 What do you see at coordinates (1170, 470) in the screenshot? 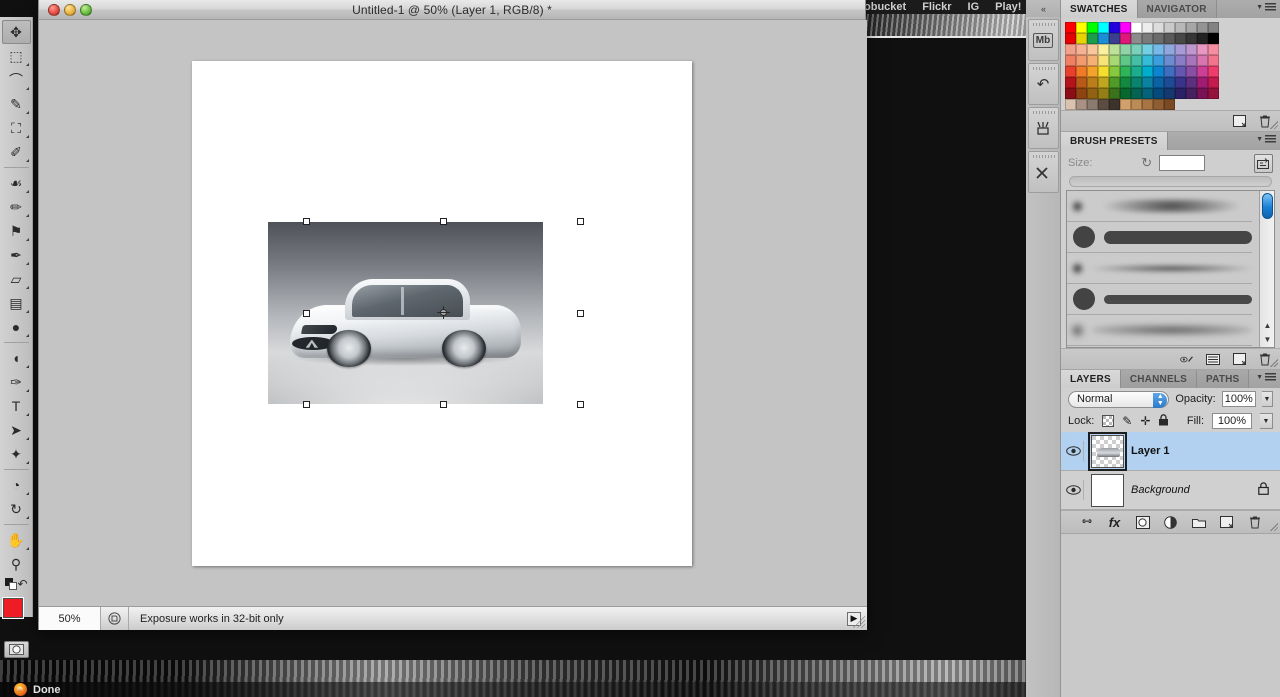
I see `layer-list: Layer 1 Background` at bounding box center [1170, 470].